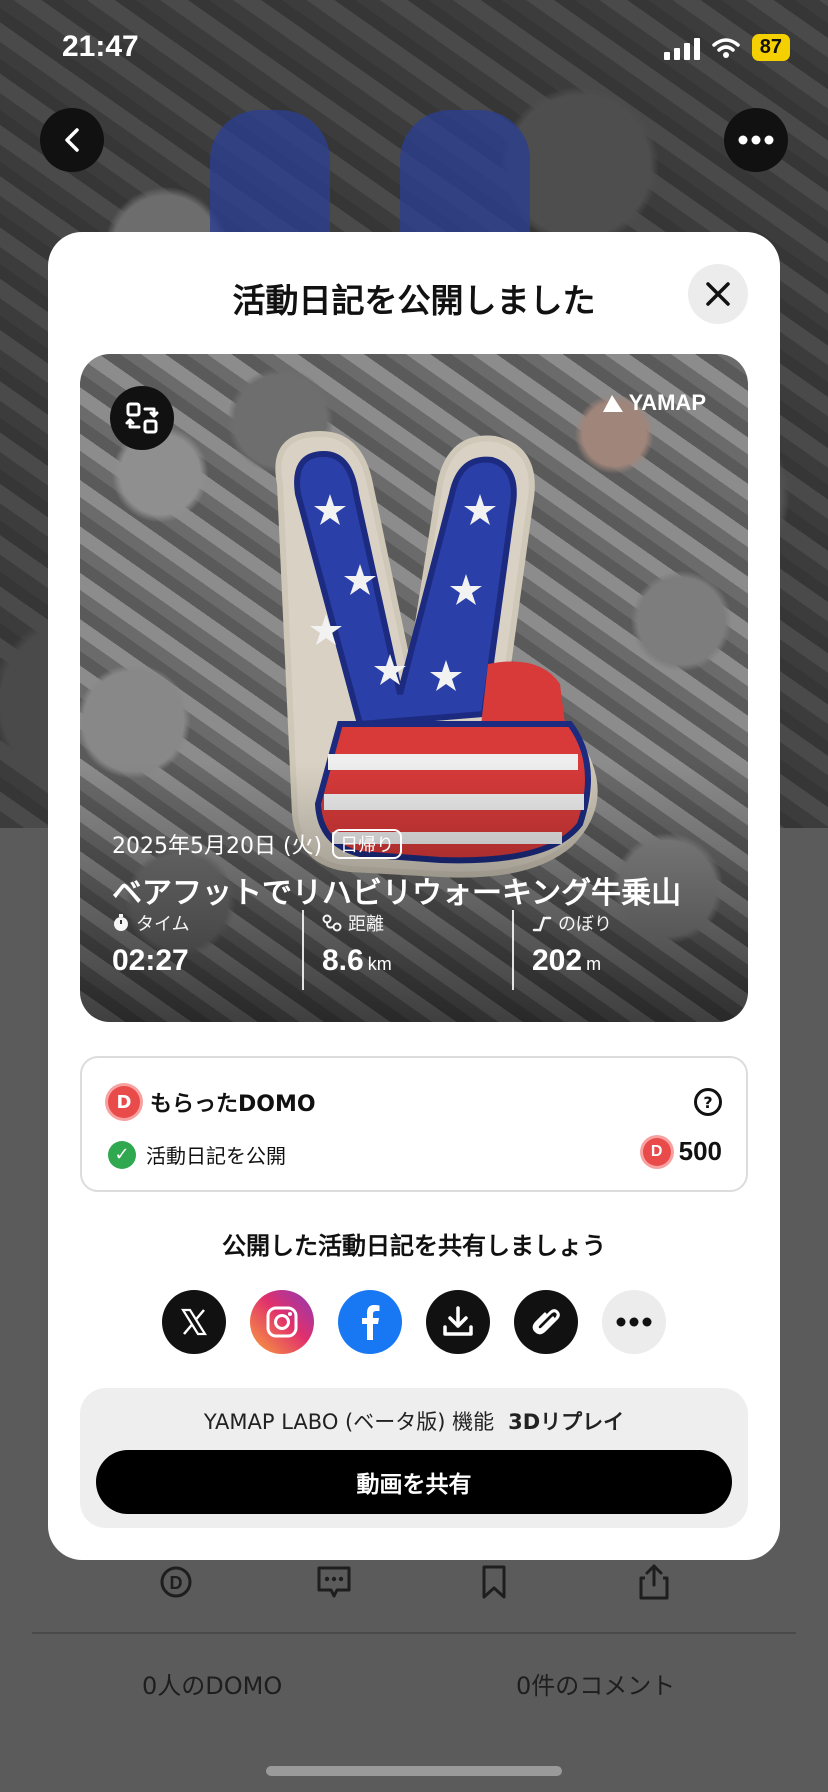  What do you see at coordinates (207, 950) in the screenshot?
I see `stat-time: タイム 02:27` at bounding box center [207, 950].